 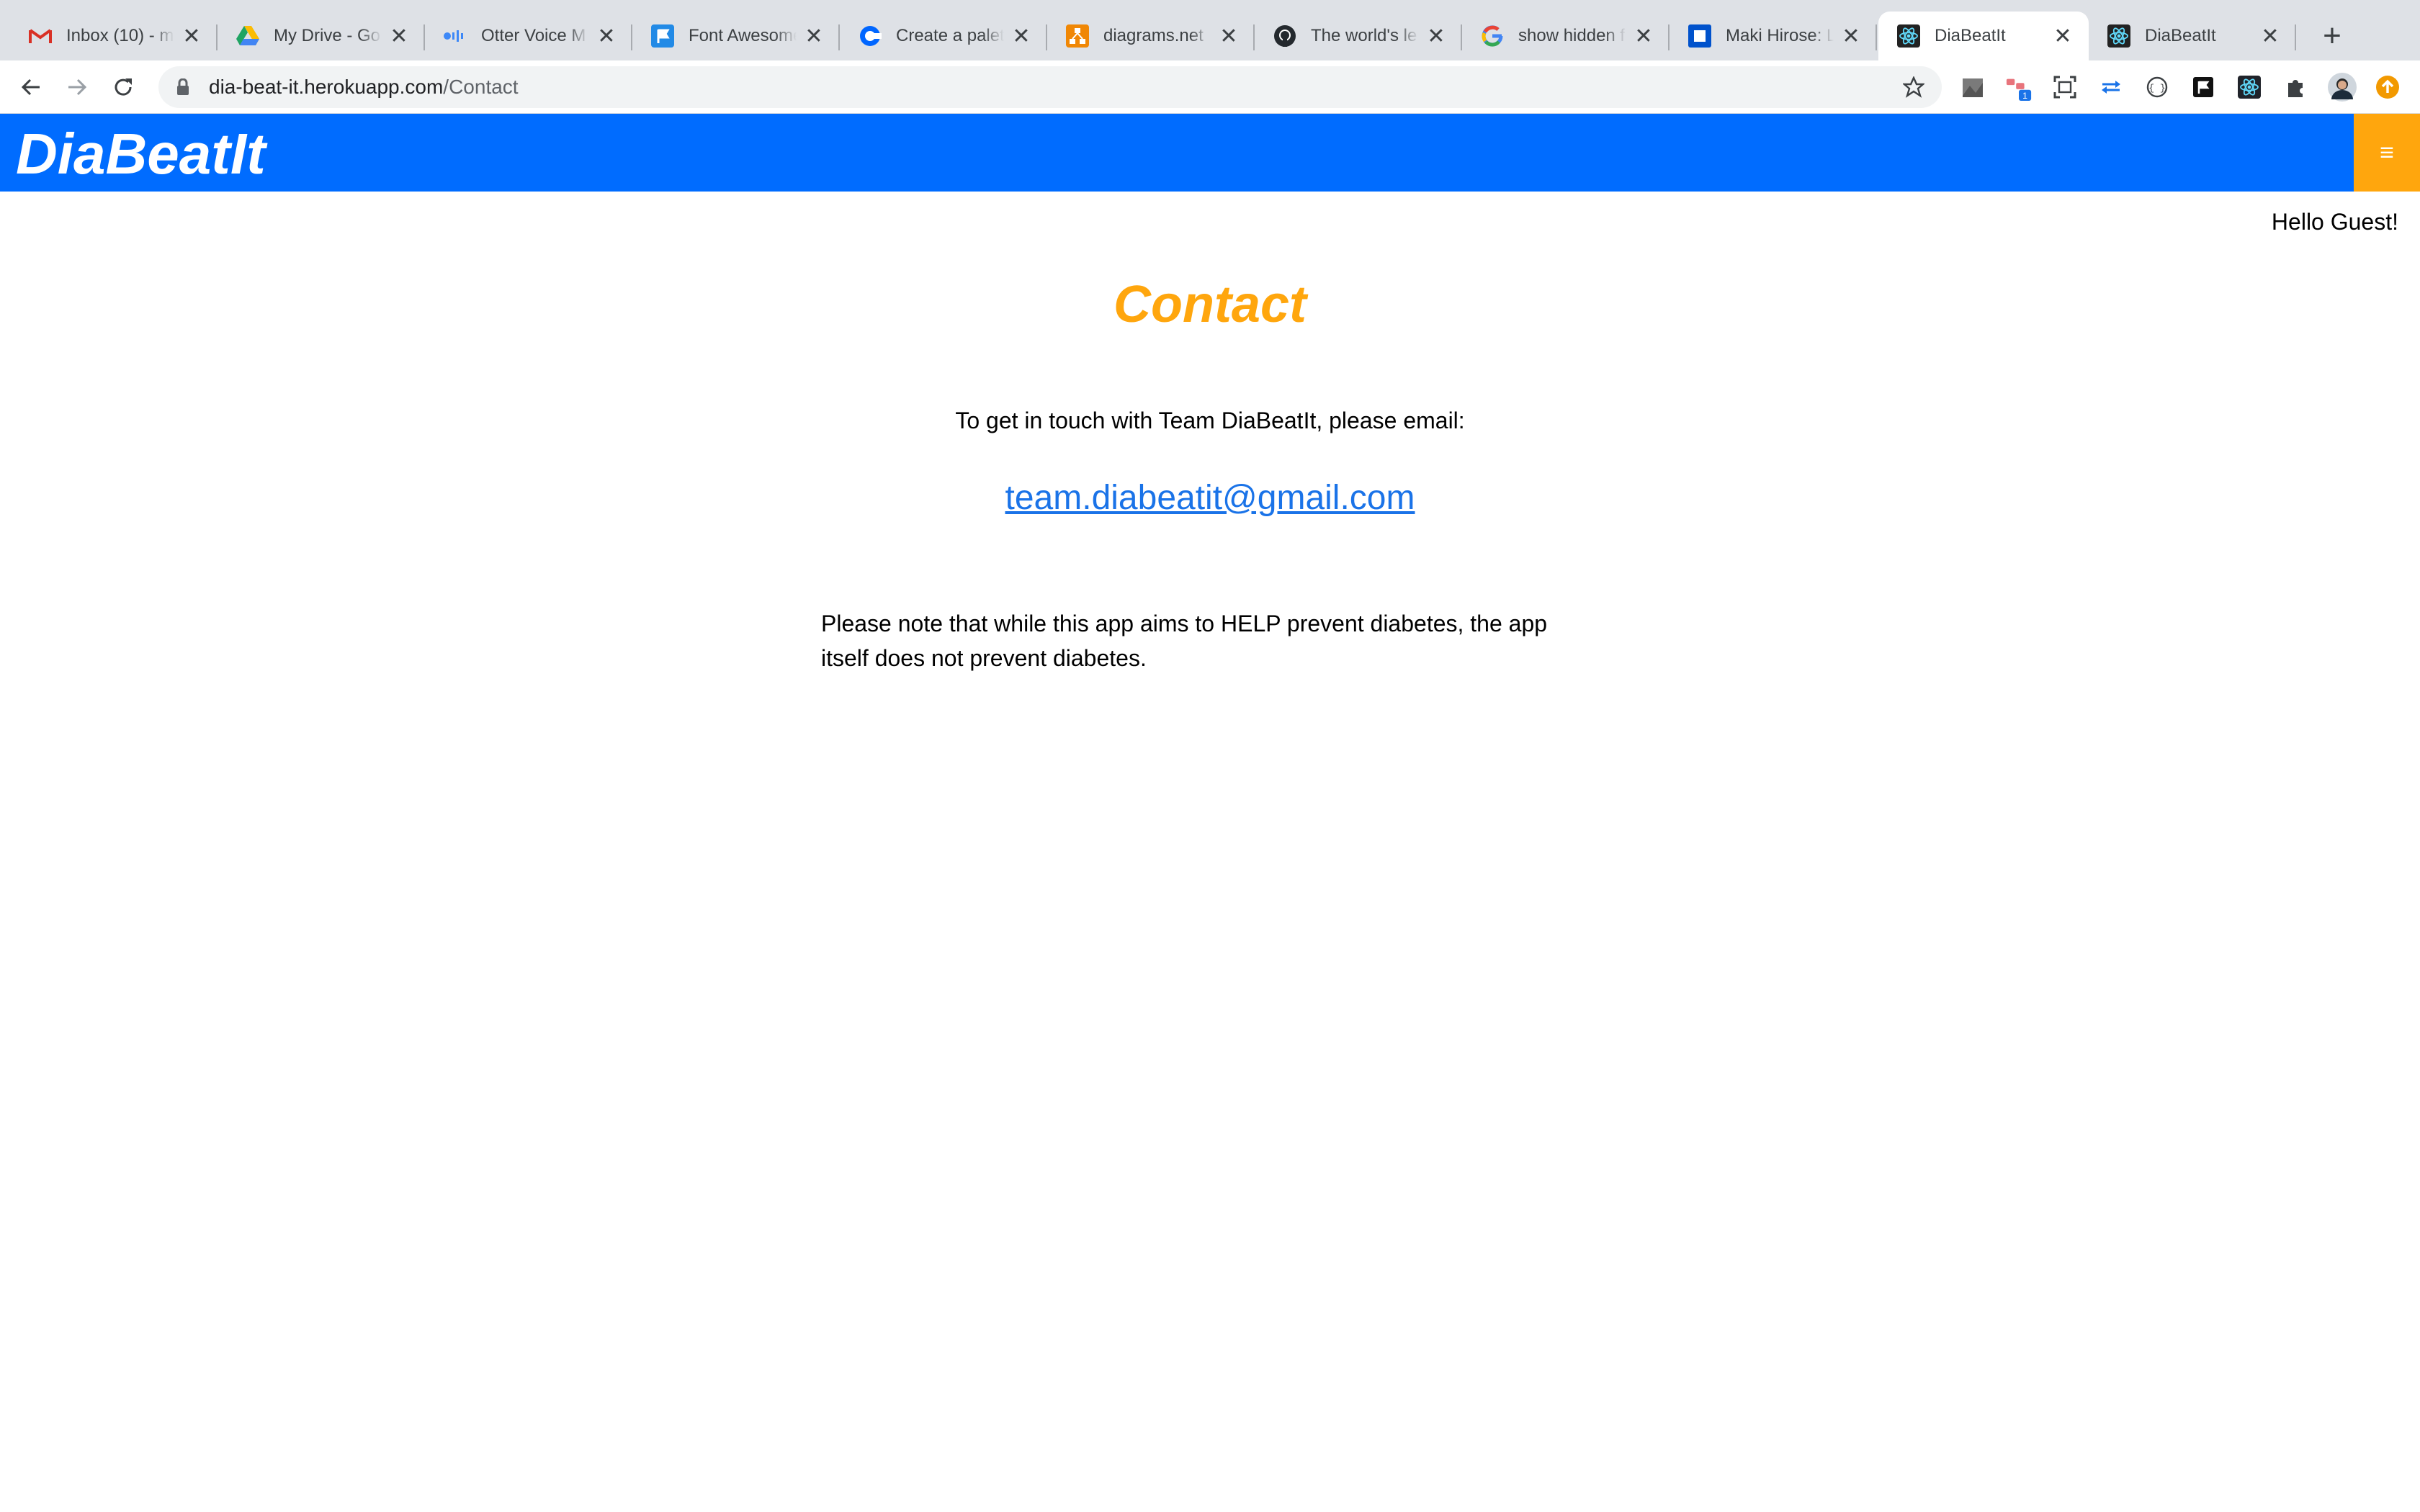 What do you see at coordinates (1153, 35) in the screenshot?
I see `tab-title: diagrams.net` at bounding box center [1153, 35].